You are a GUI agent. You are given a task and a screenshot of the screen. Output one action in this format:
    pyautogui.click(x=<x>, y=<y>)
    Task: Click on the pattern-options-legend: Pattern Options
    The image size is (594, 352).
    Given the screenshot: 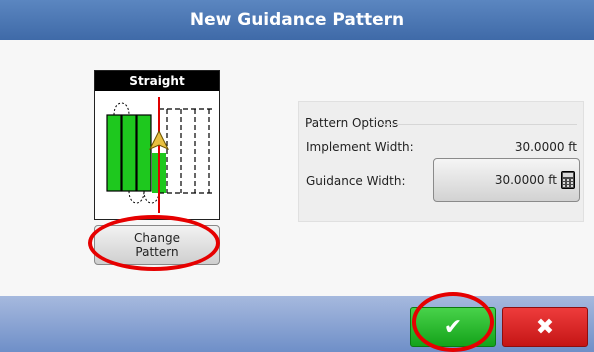 What is the action you would take?
    pyautogui.click(x=352, y=123)
    